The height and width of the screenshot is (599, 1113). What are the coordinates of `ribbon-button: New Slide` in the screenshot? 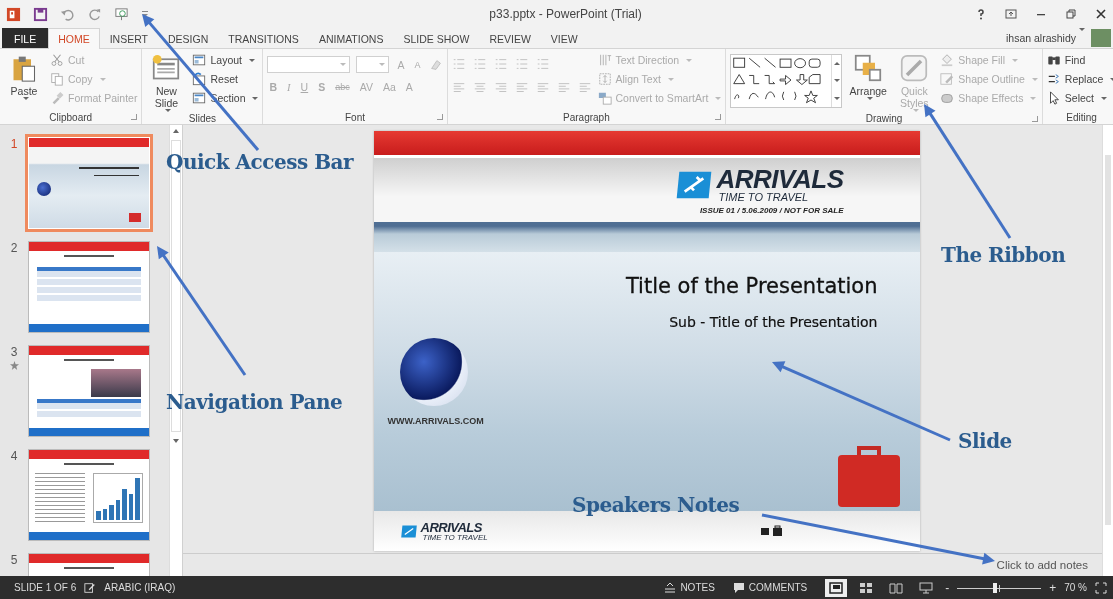 It's located at (166, 82).